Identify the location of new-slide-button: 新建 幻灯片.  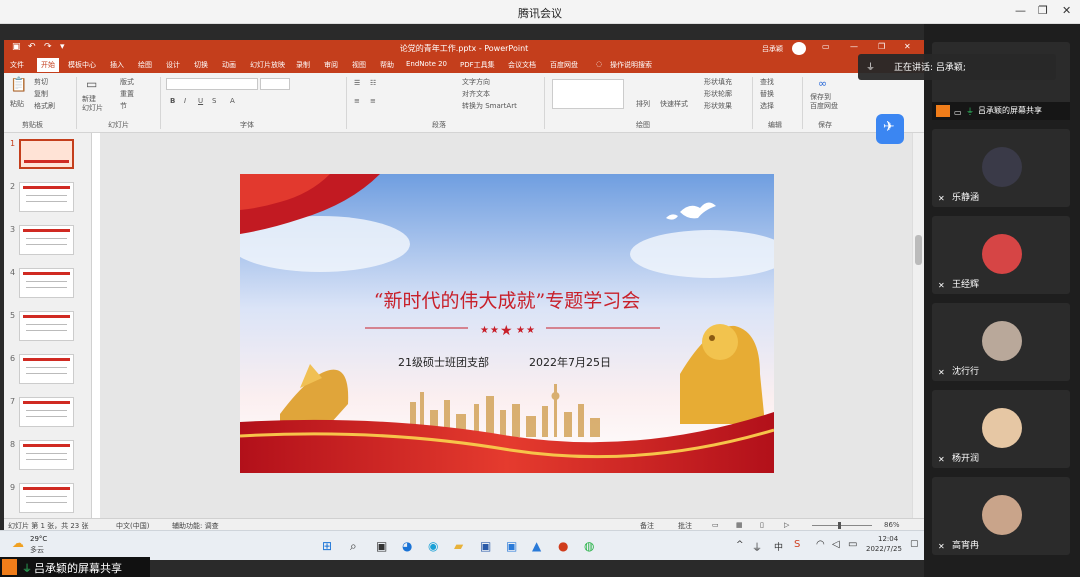
(92, 104).